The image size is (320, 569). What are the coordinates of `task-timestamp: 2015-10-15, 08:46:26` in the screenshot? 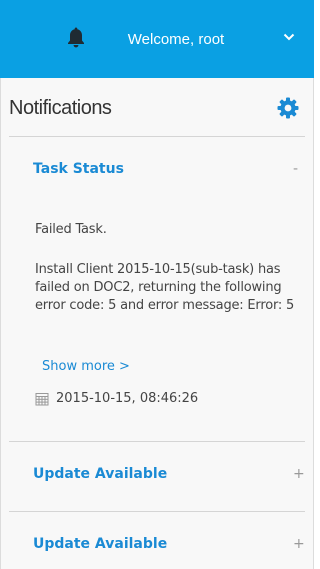 It's located at (127, 398).